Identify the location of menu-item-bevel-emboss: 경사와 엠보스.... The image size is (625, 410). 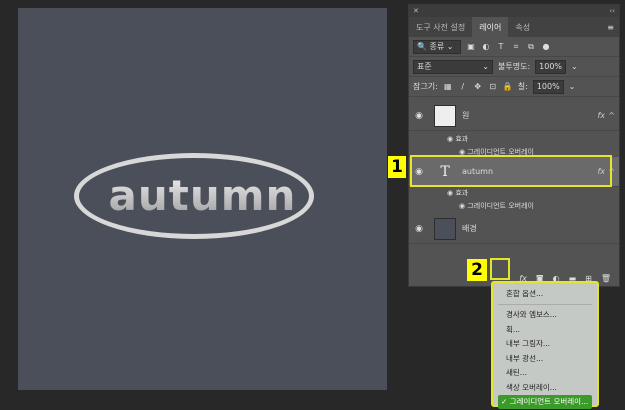
(545, 315).